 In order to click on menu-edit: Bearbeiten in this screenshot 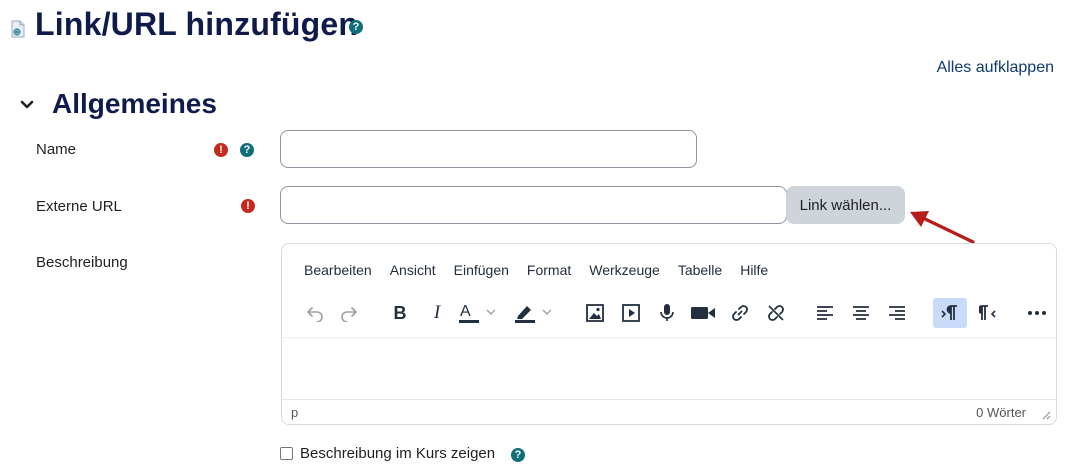, I will do `click(338, 270)`.